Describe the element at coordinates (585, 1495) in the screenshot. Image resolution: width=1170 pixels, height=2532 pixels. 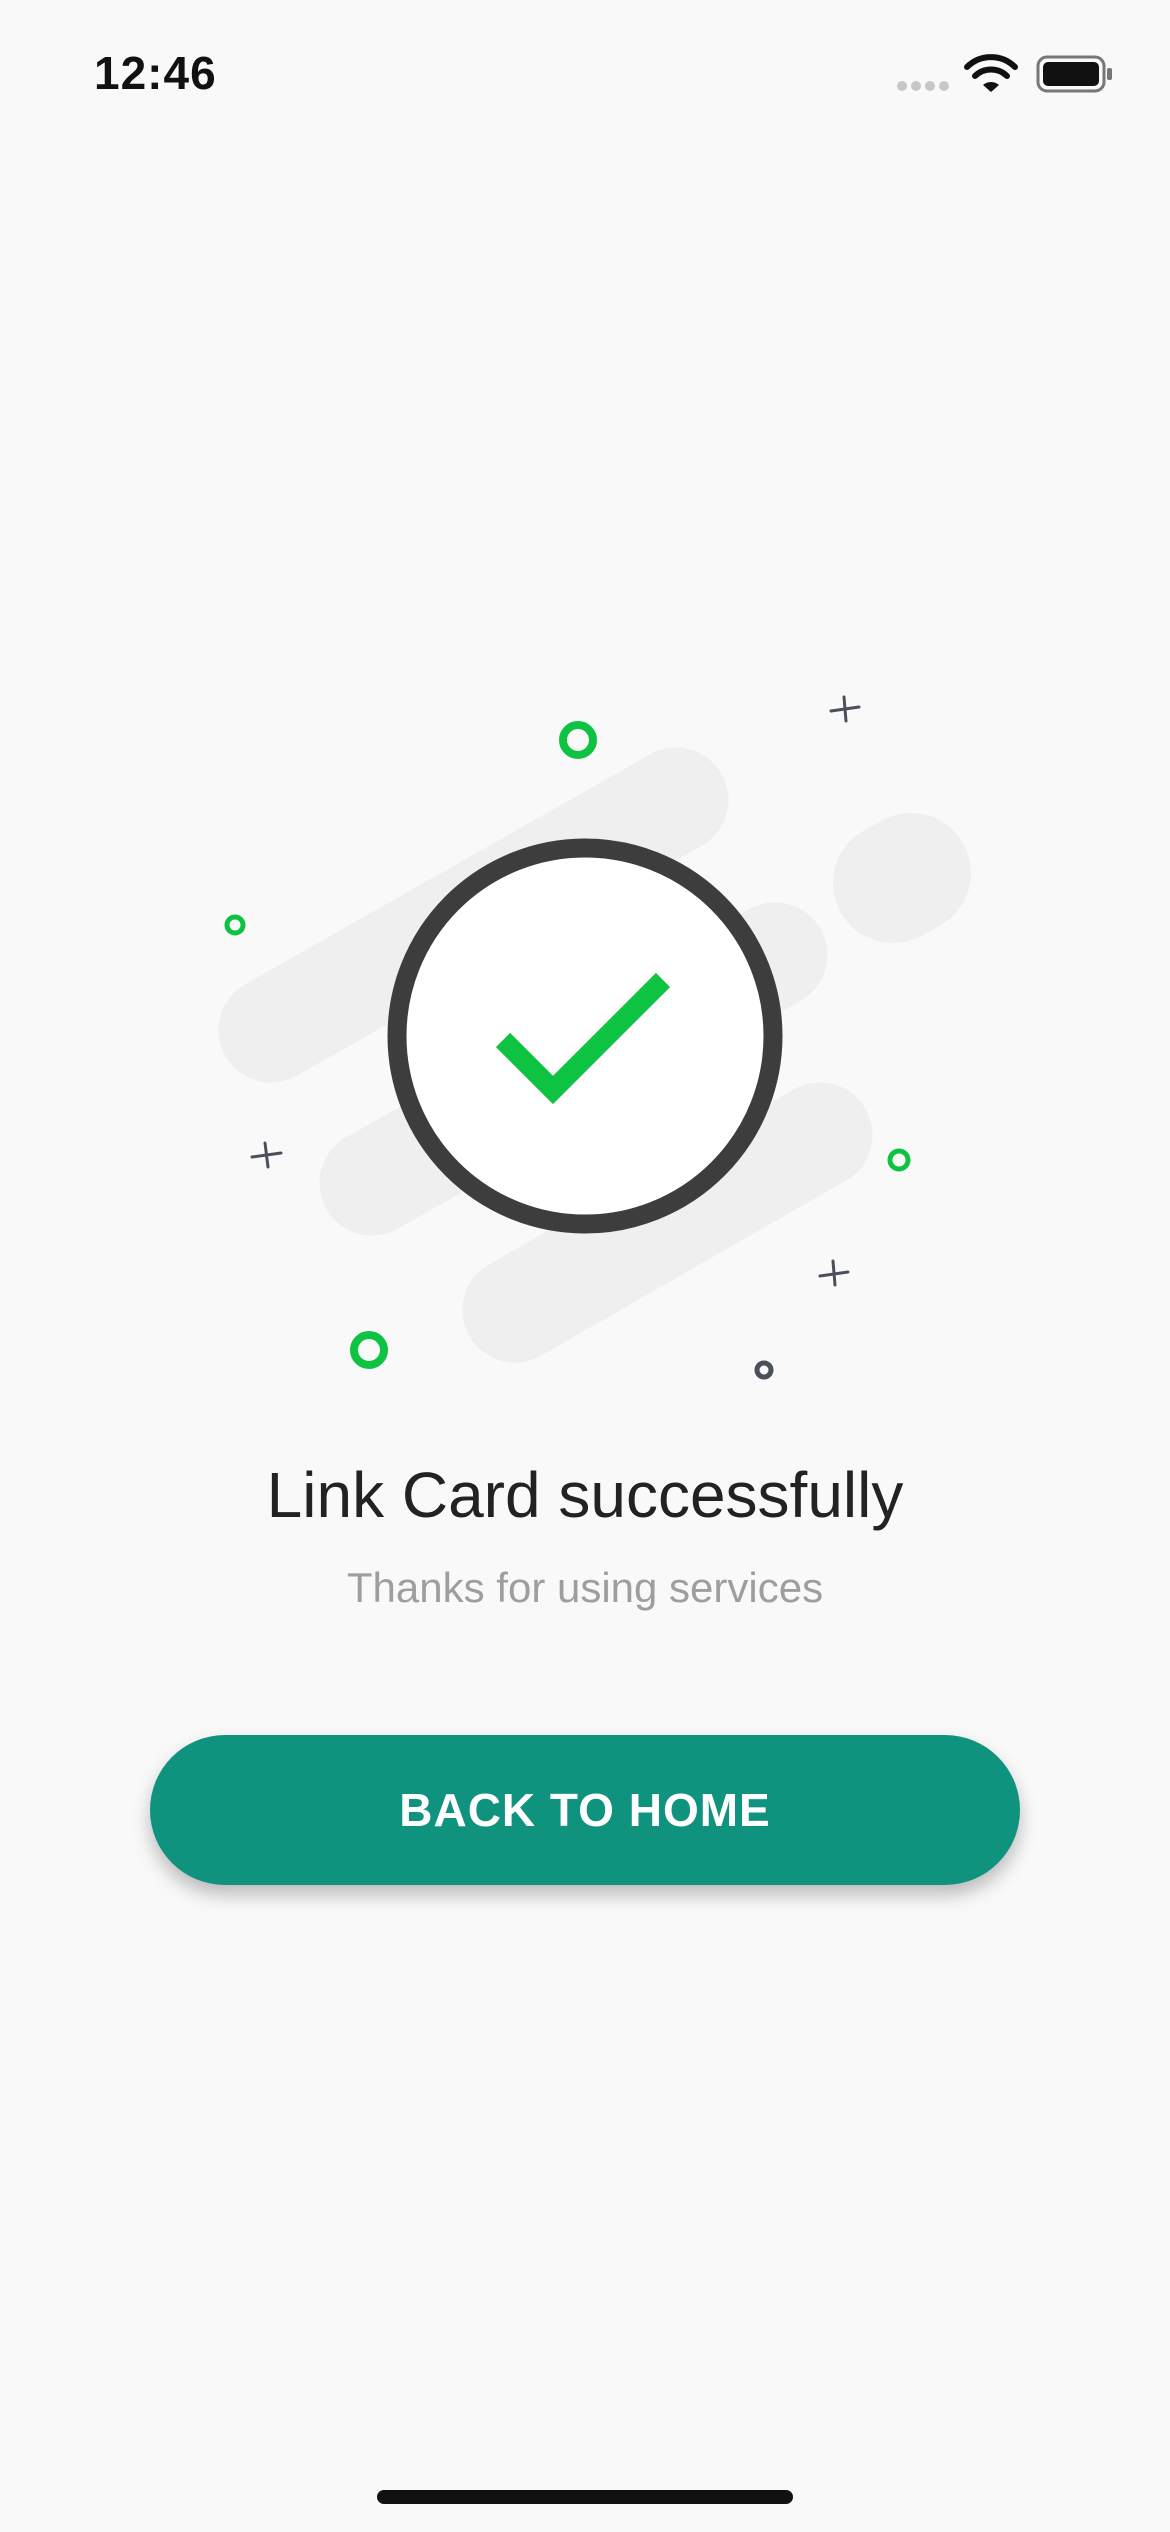
I see `success-title: Link Card successfully` at that location.